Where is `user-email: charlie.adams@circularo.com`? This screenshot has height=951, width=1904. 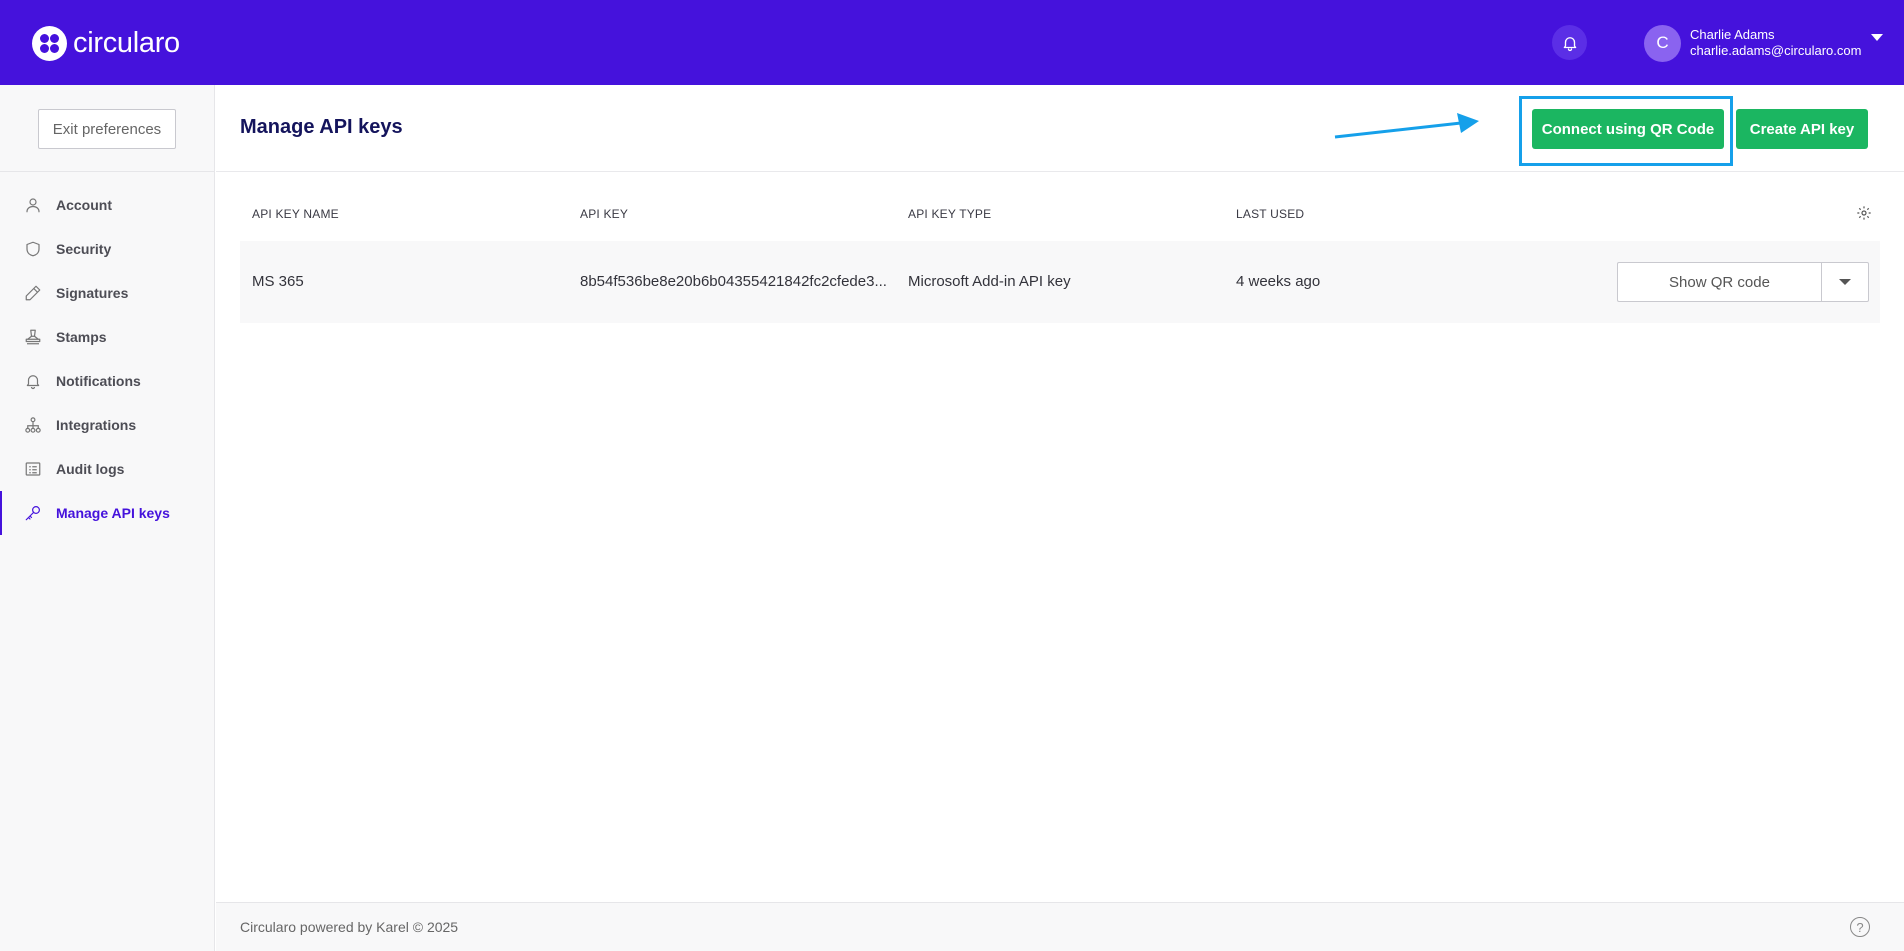
user-email: charlie.adams@circularo.com is located at coordinates (1776, 50).